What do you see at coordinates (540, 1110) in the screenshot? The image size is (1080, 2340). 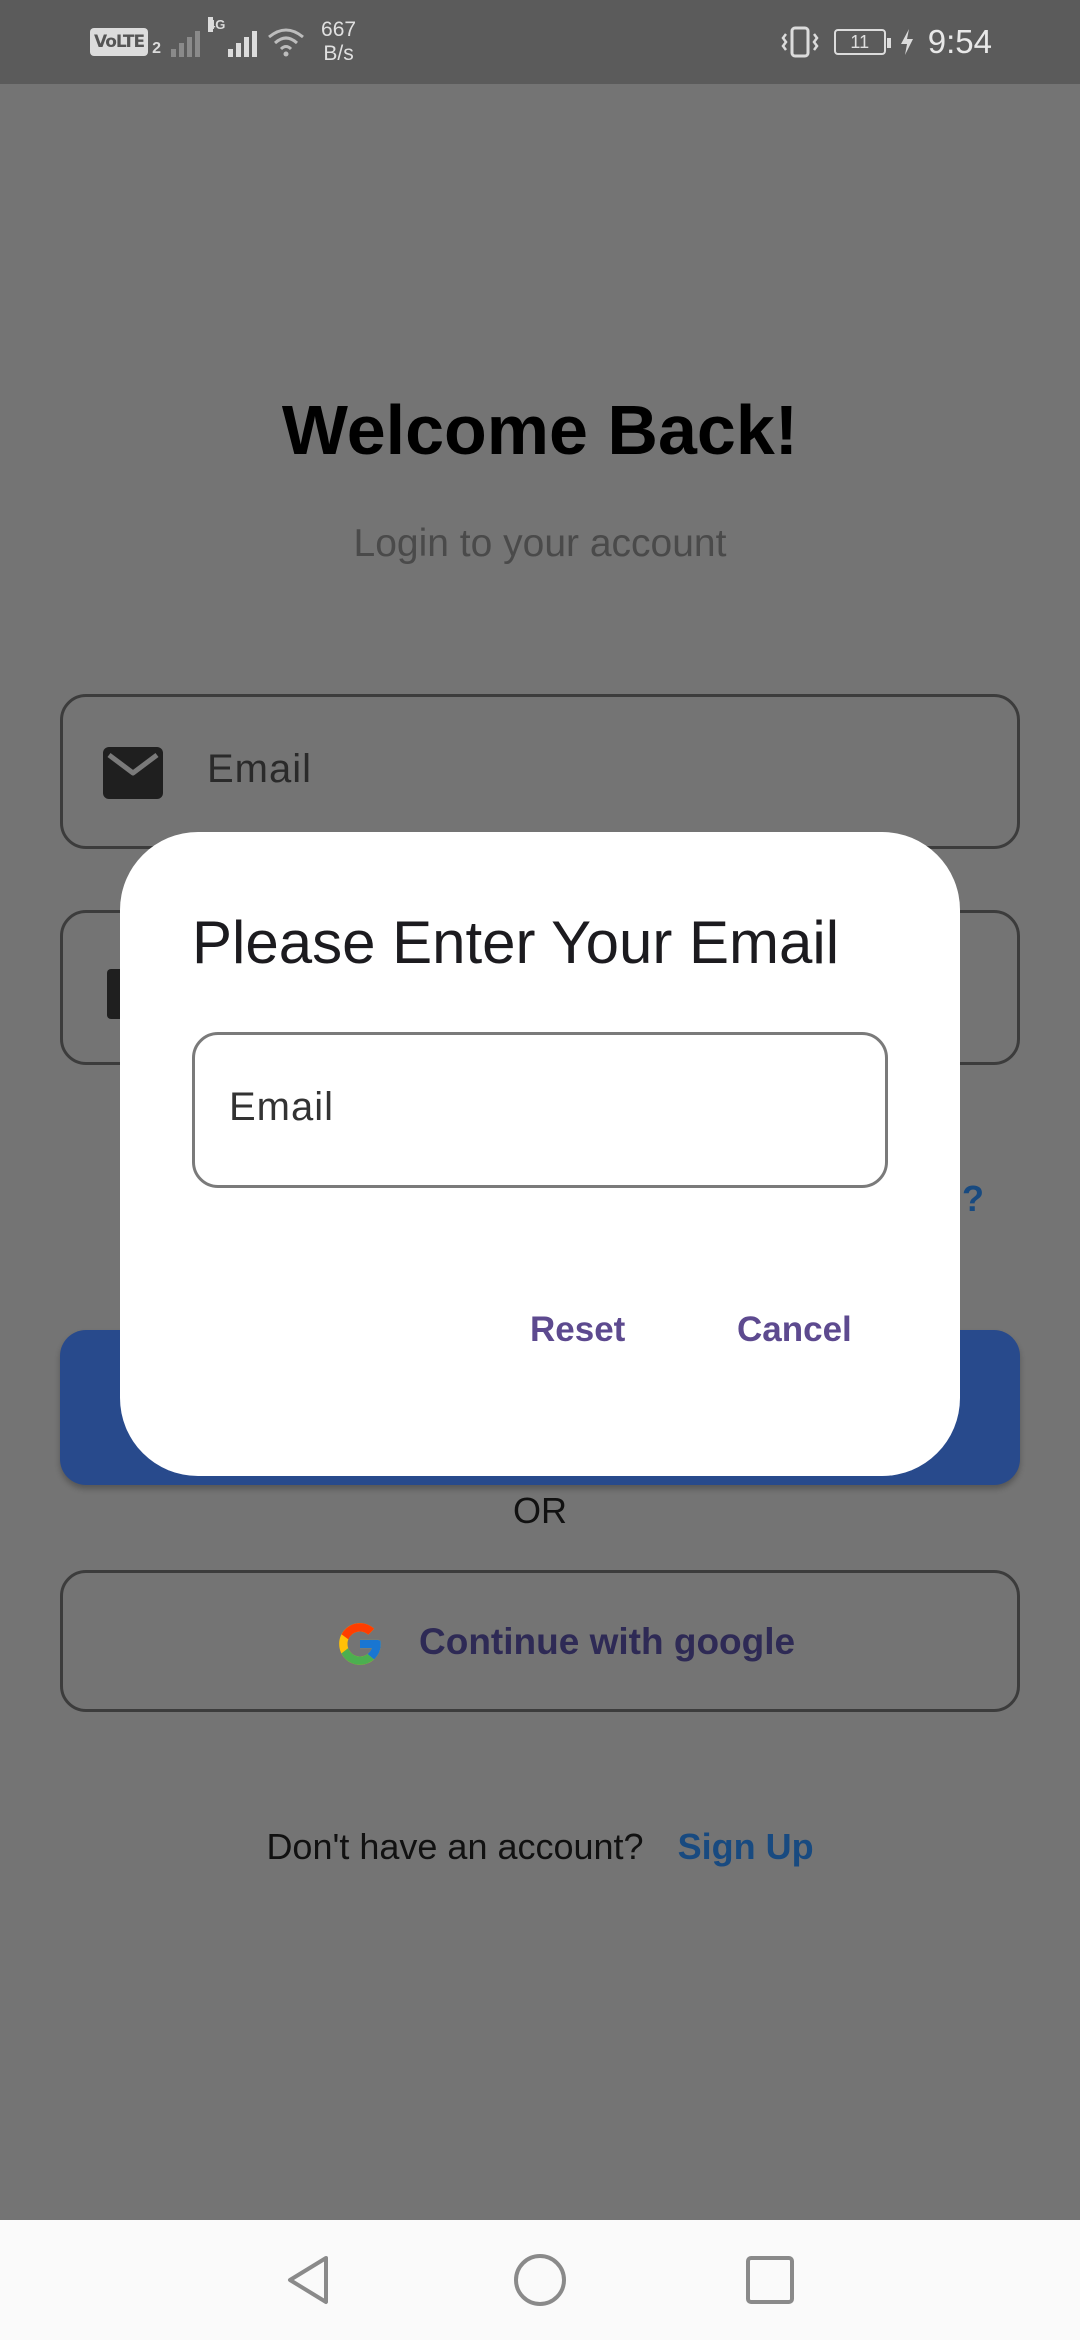 I see `dialog-email-input: Email` at bounding box center [540, 1110].